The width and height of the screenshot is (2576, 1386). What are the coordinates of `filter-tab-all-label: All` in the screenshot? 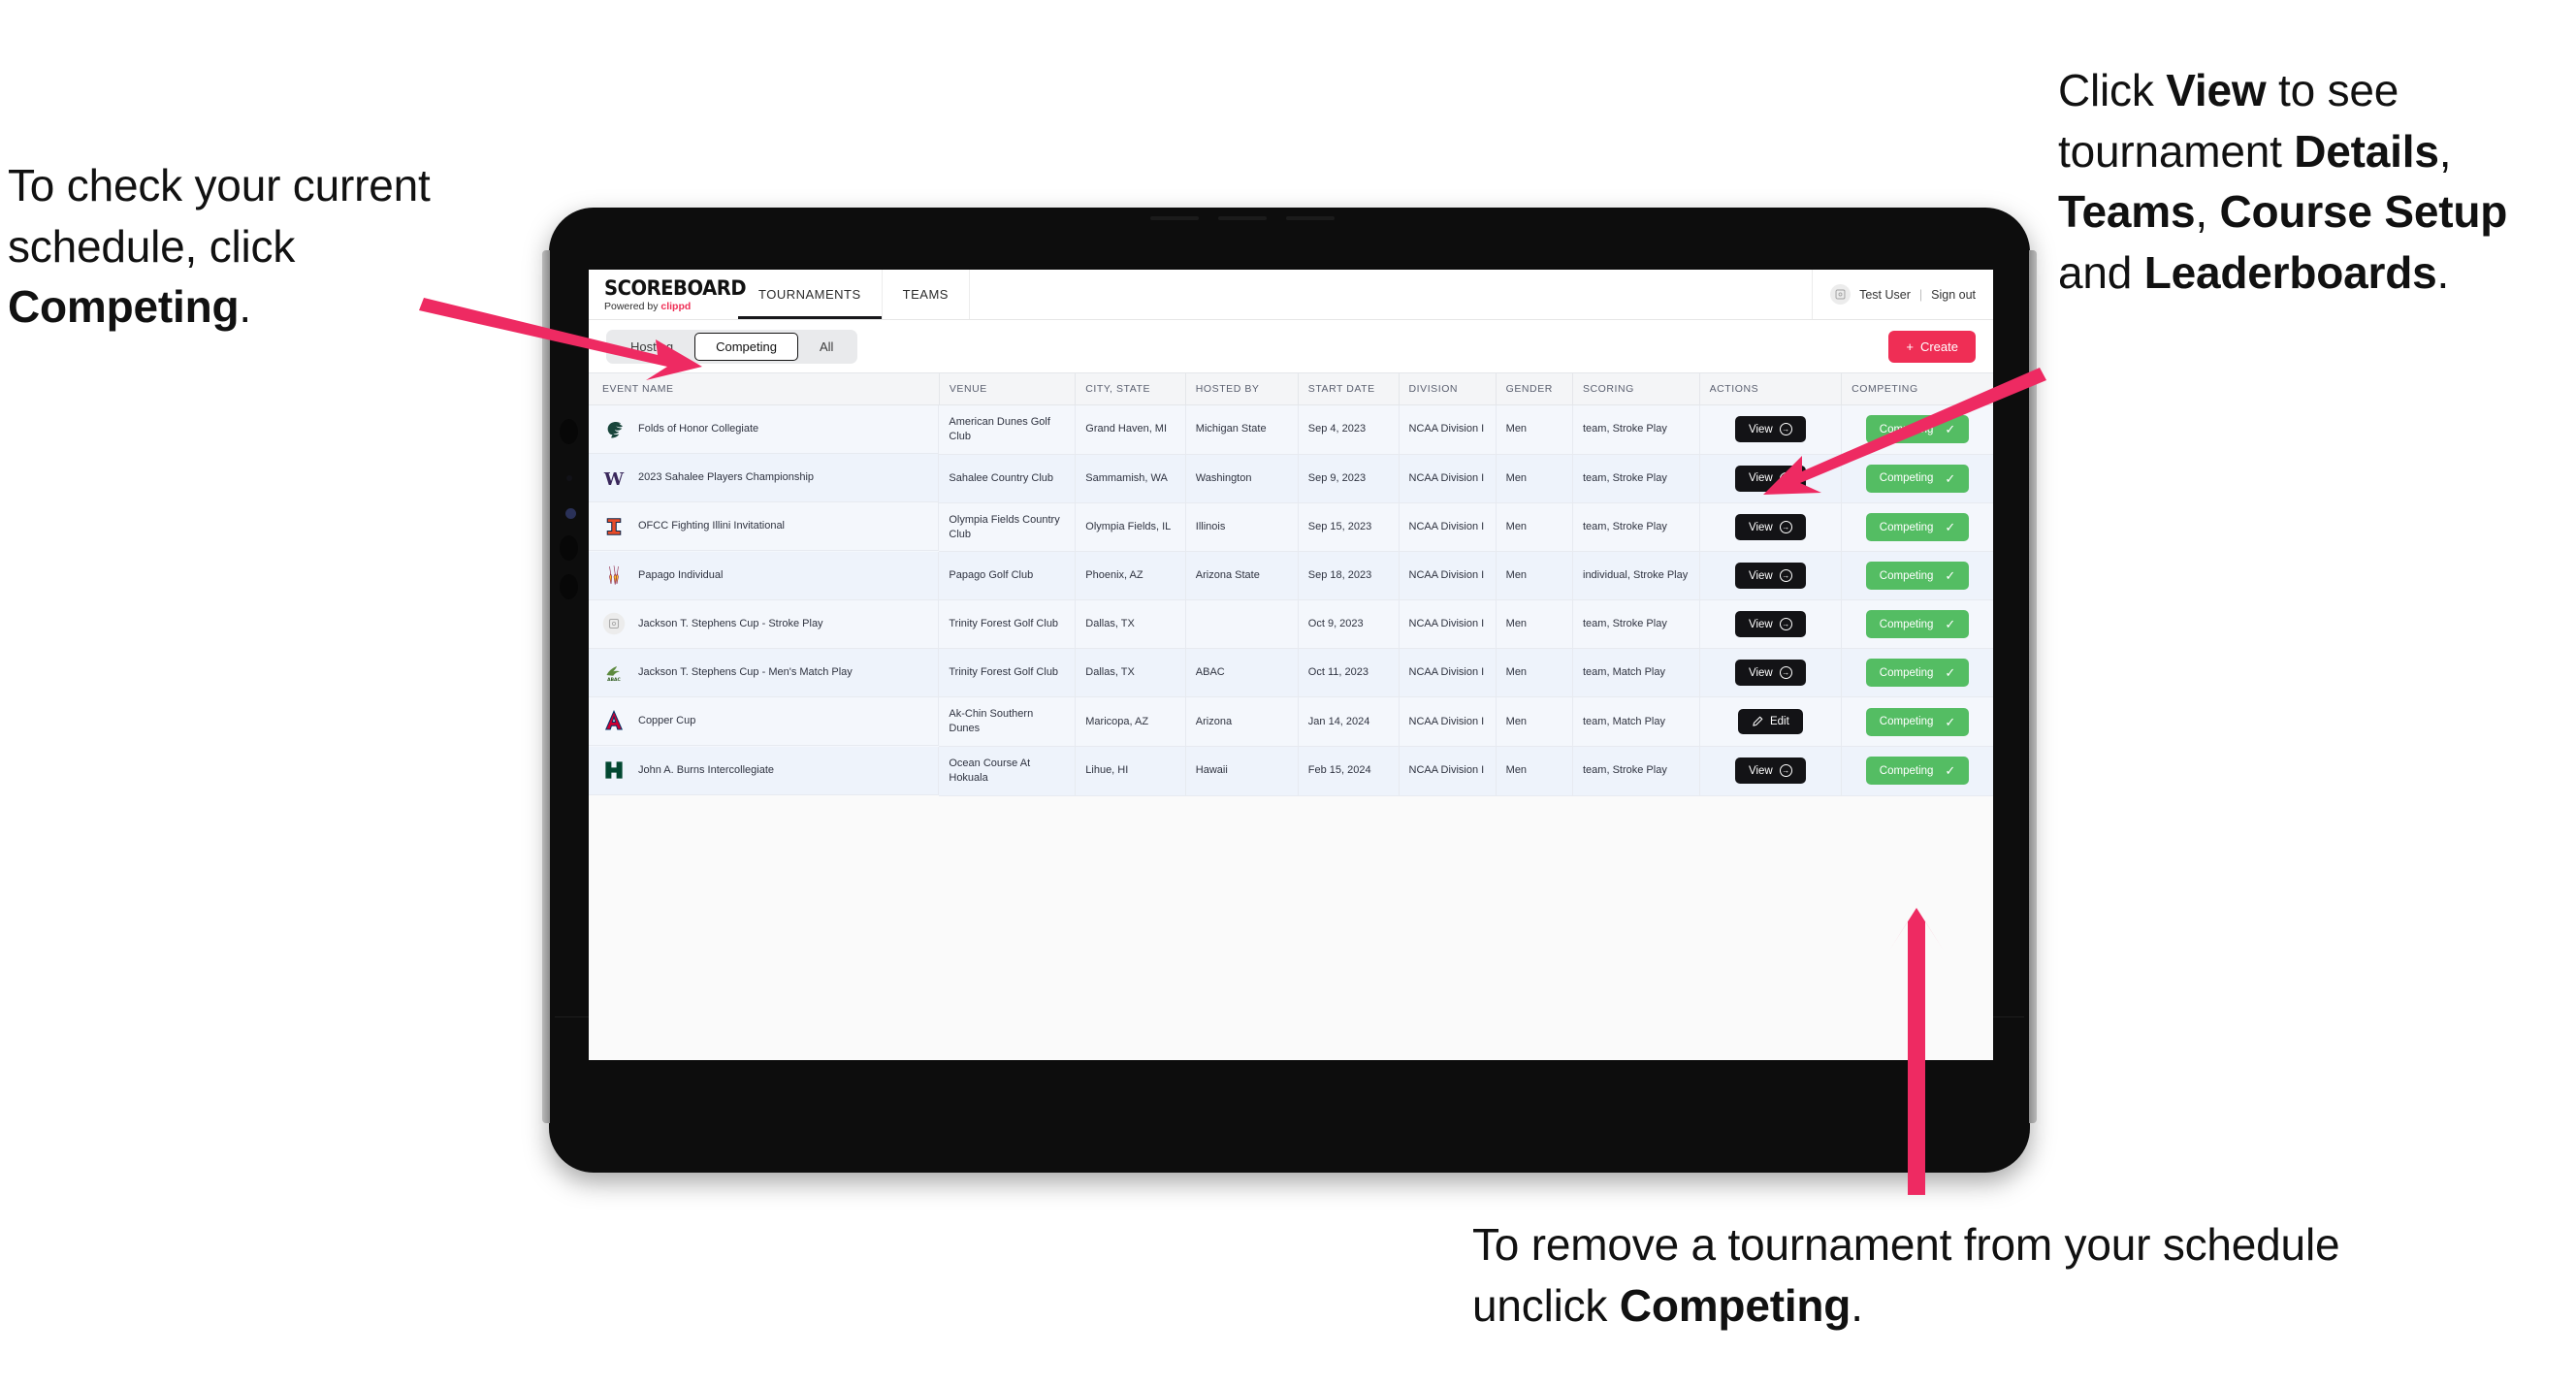 It's located at (826, 346).